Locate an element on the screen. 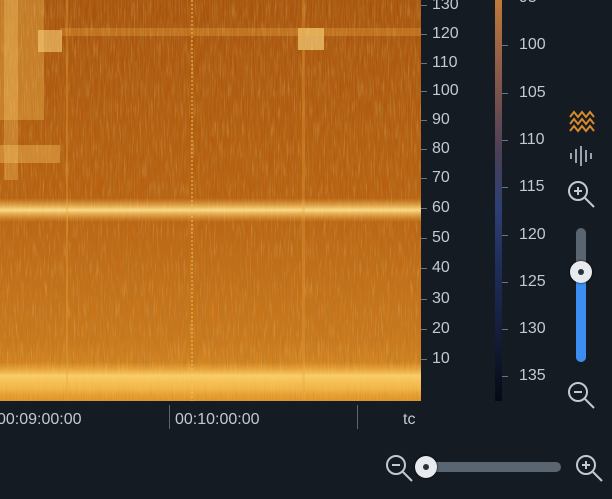 This screenshot has height=499, width=612. vertical-zoom-fill is located at coordinates (581, 317).